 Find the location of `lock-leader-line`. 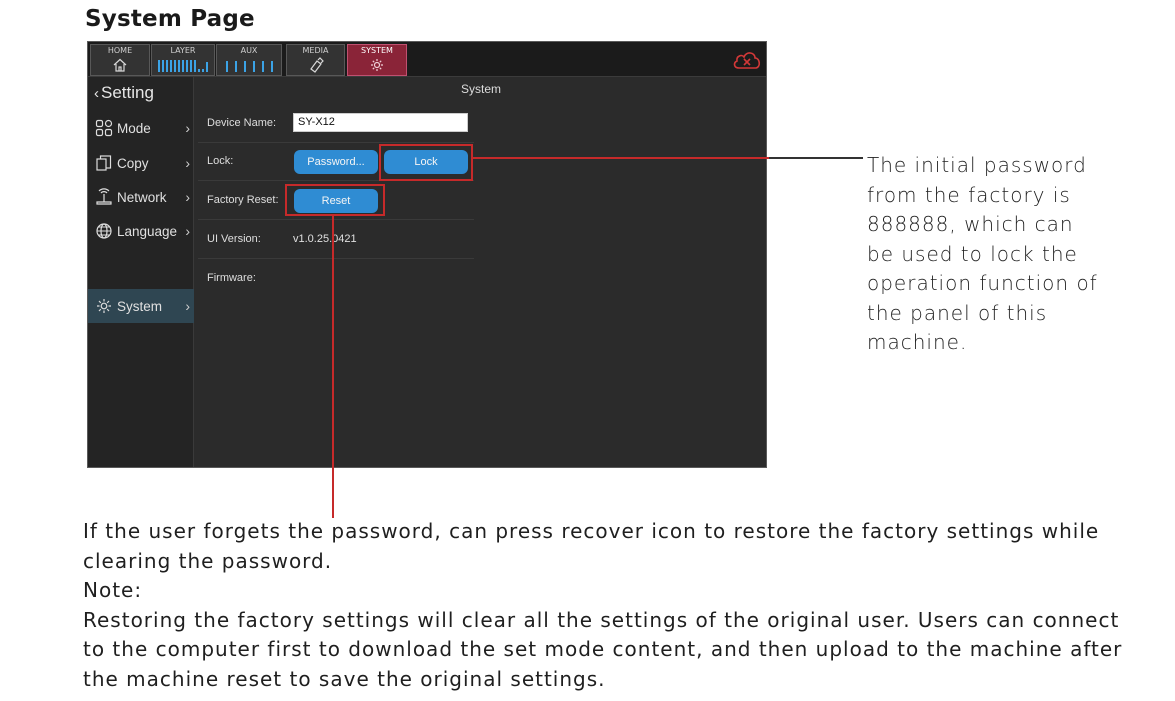

lock-leader-line is located at coordinates (621, 158).